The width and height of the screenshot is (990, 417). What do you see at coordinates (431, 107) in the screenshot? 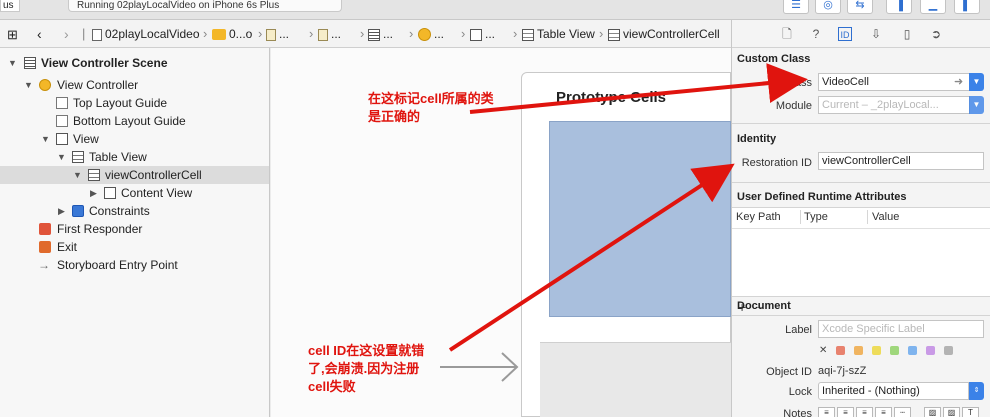
I see `annotation-note-class: 在这标记cell所属的类 是正确的` at bounding box center [431, 107].